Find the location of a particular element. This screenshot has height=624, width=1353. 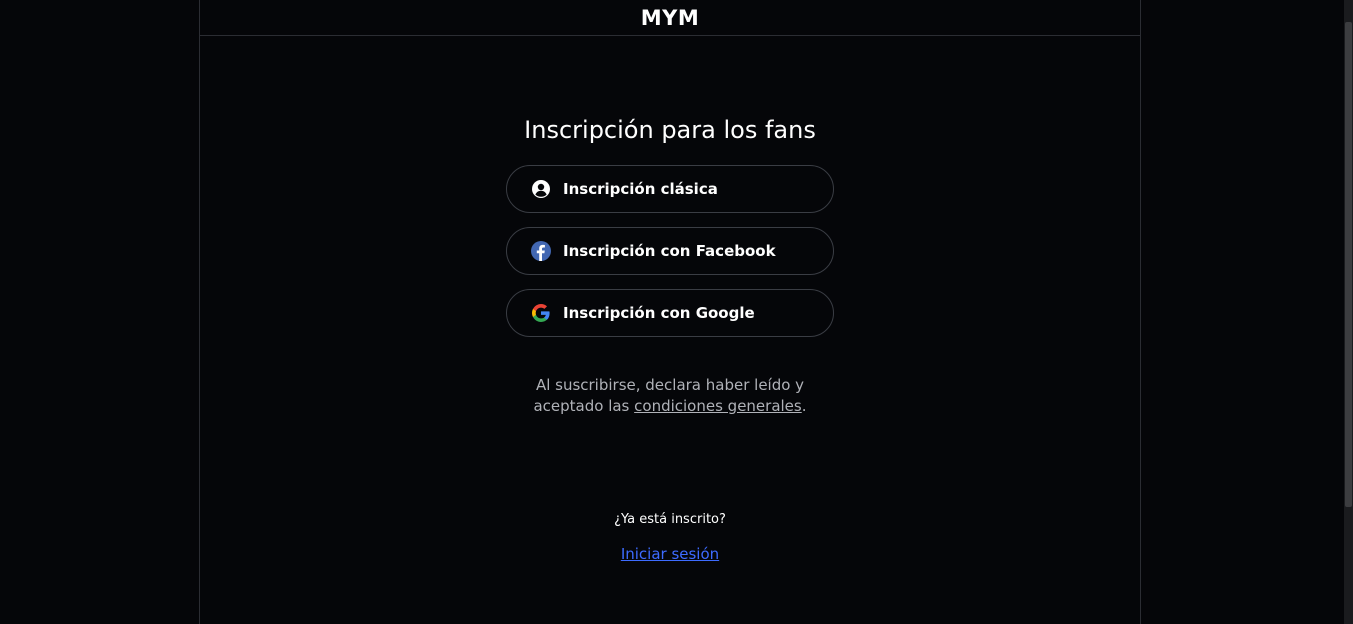

google-icon is located at coordinates (541, 313).